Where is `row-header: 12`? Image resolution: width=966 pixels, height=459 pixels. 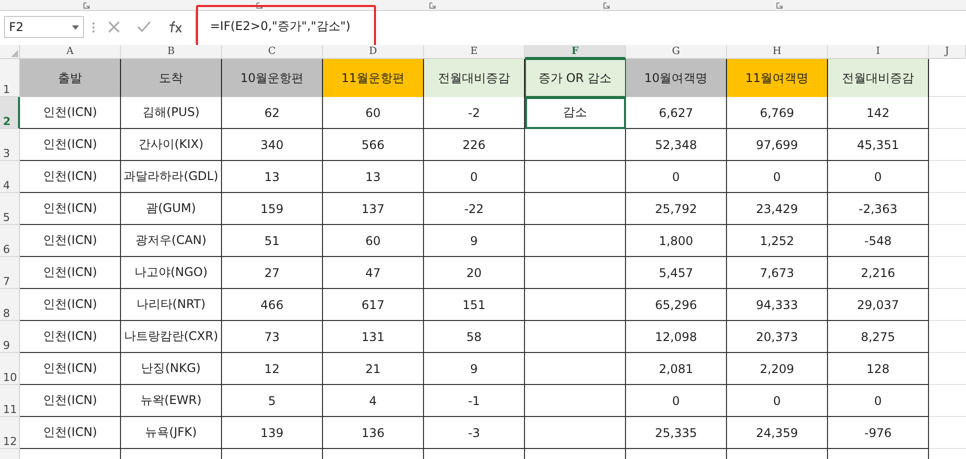 row-header: 12 is located at coordinates (10, 433).